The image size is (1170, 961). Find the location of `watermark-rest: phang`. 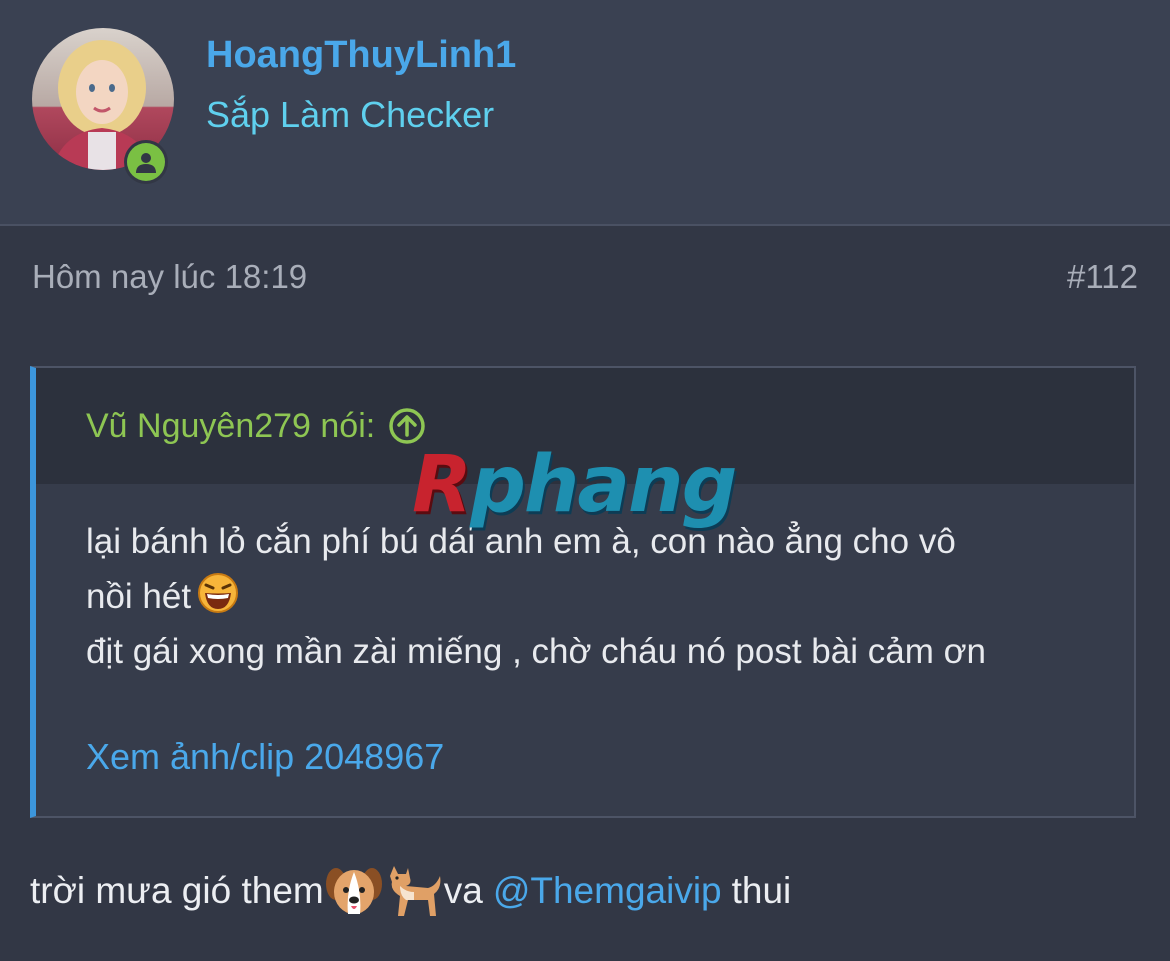

watermark-rest: phang is located at coordinates (603, 485).